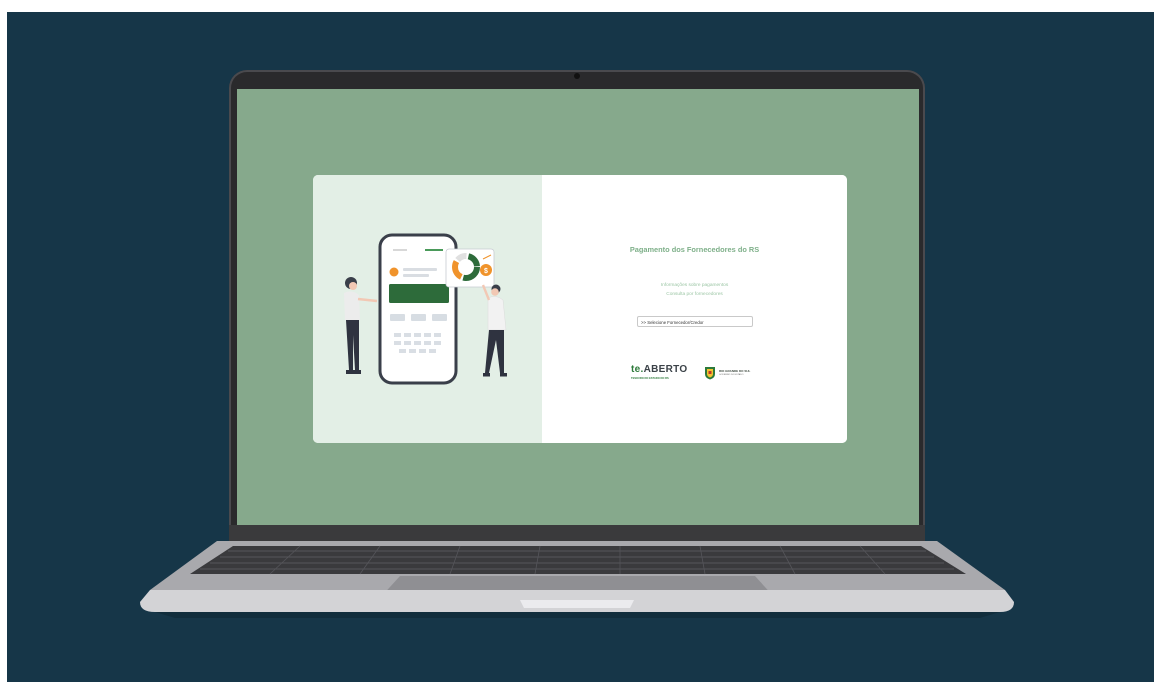 This screenshot has height=682, width=1154. Describe the element at coordinates (577, 579) in the screenshot. I see `laptop-base` at that location.